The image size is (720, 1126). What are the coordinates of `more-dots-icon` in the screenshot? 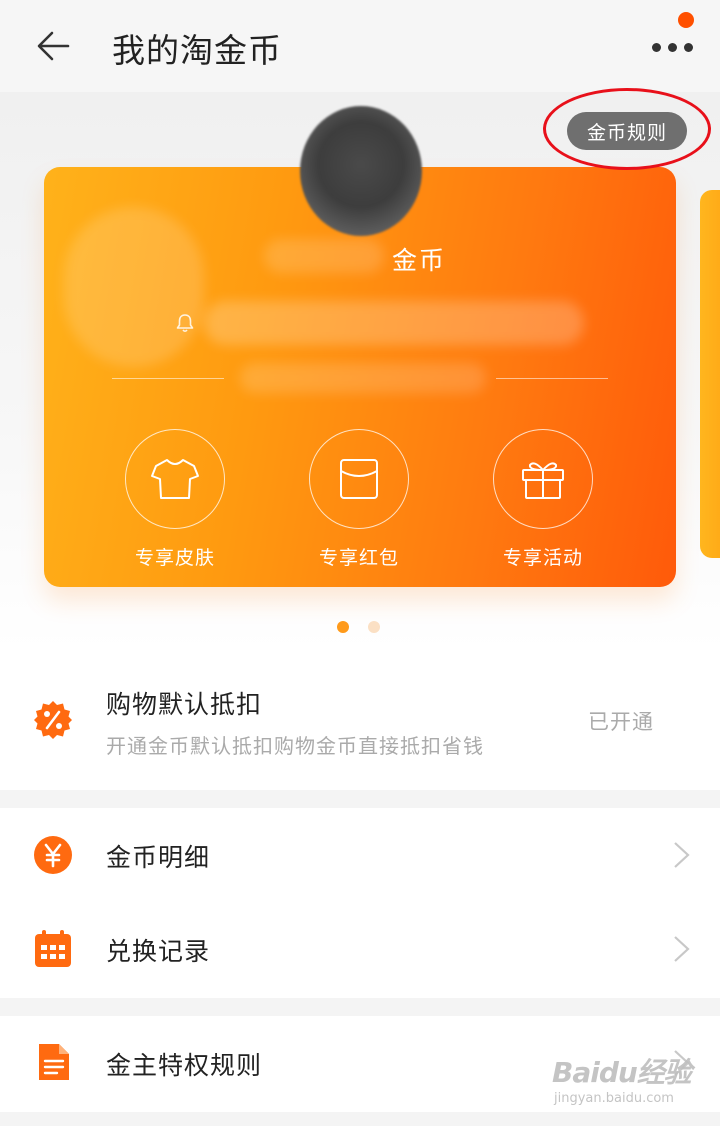 It's located at (673, 45).